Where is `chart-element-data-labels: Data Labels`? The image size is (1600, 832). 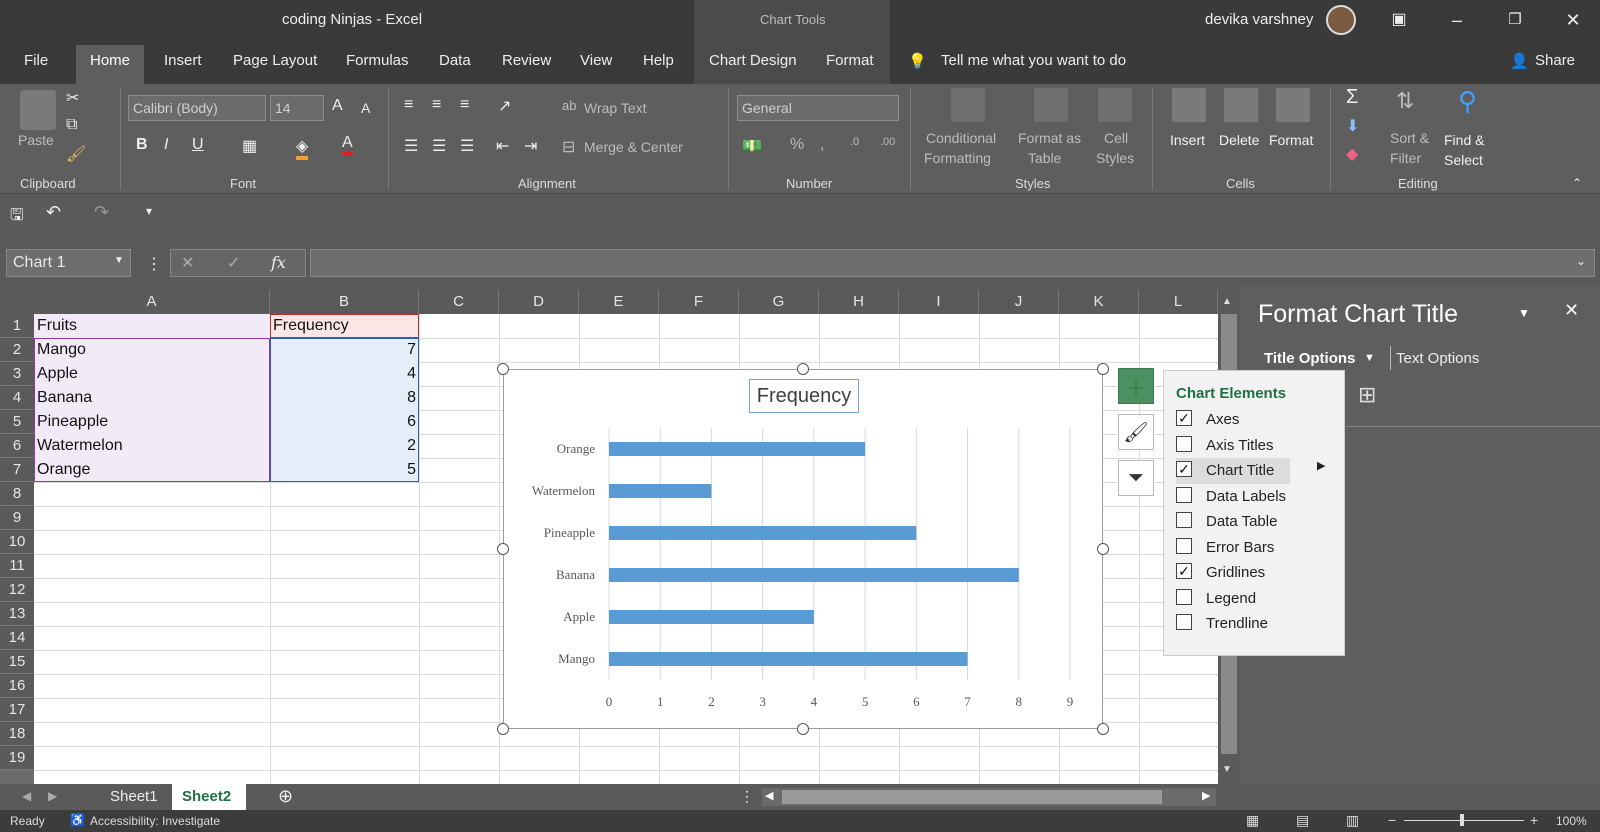
chart-element-data-labels: Data Labels is located at coordinates (1256, 497).